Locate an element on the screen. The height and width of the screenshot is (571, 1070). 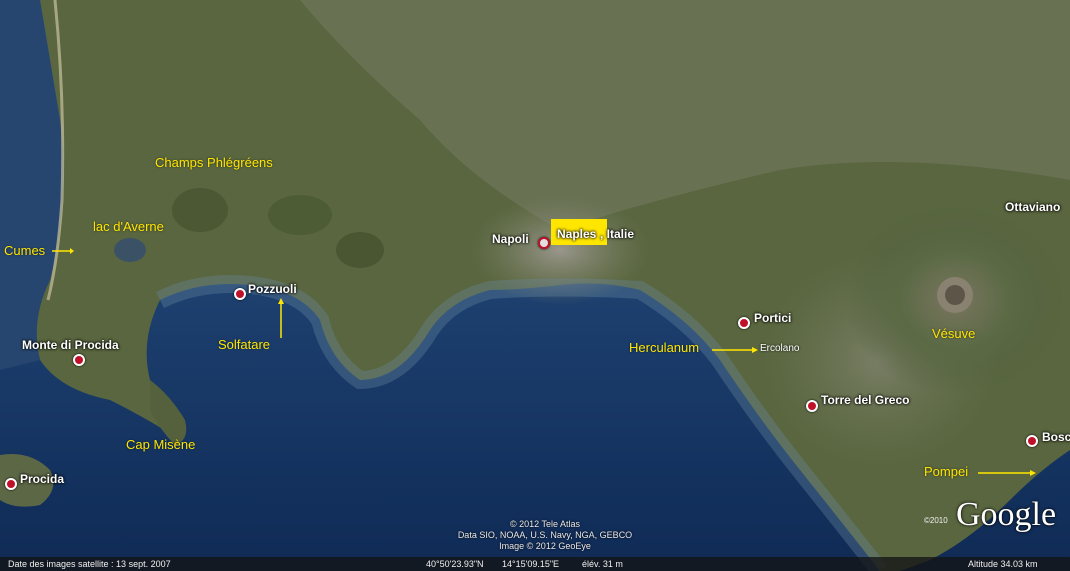
elevation-readout: élév. 31 m is located at coordinates (602, 564).